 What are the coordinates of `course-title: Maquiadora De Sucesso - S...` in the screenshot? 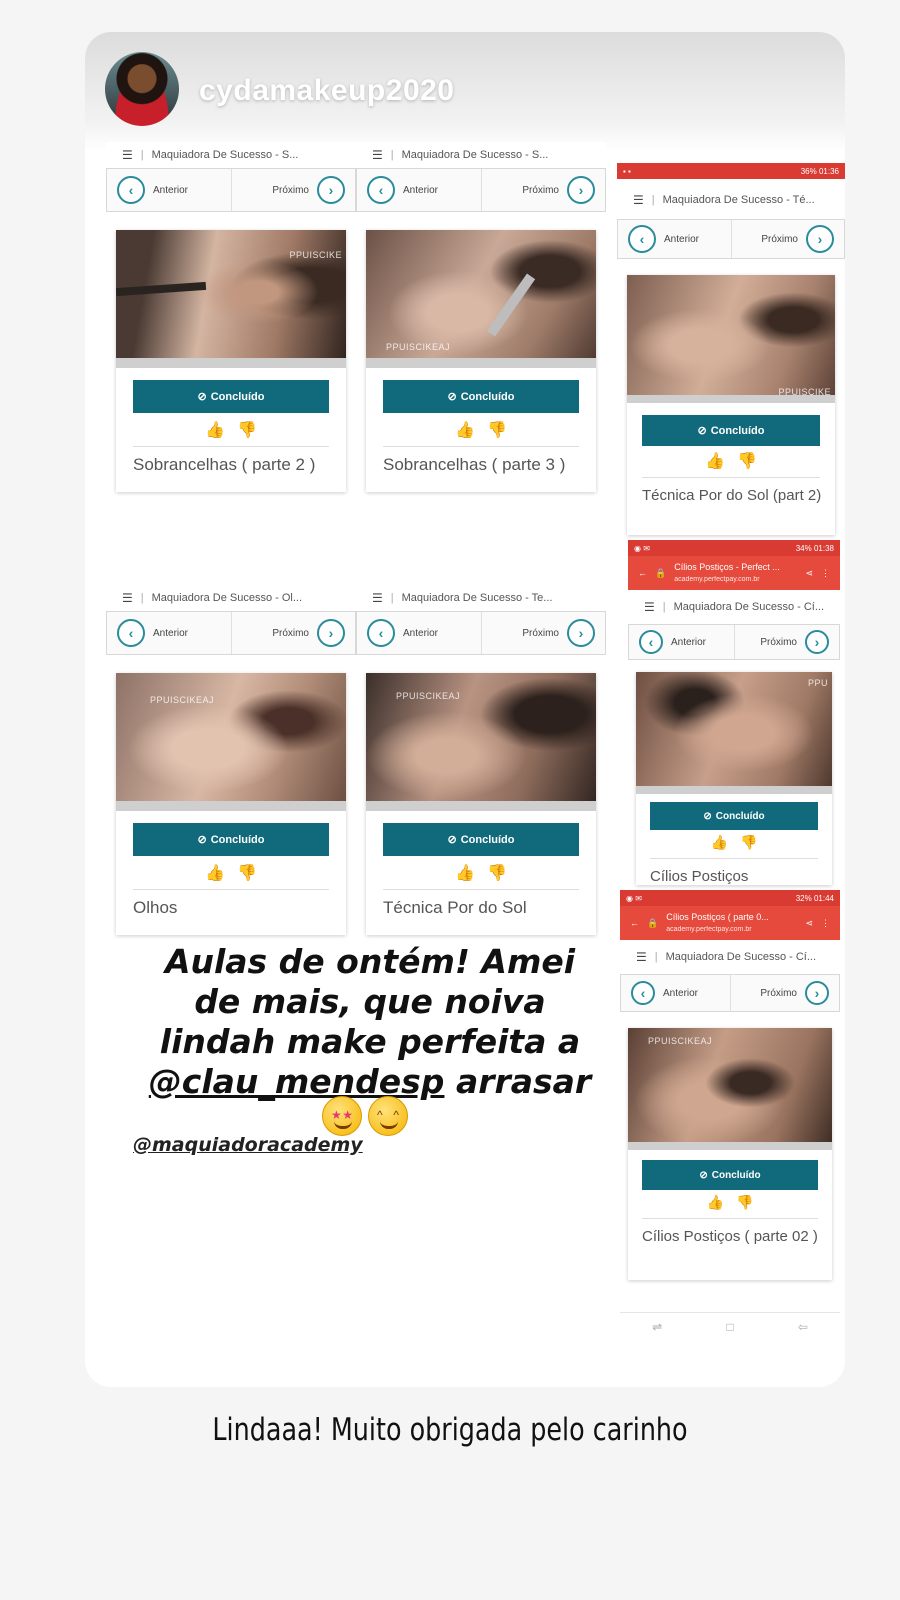 It's located at (475, 155).